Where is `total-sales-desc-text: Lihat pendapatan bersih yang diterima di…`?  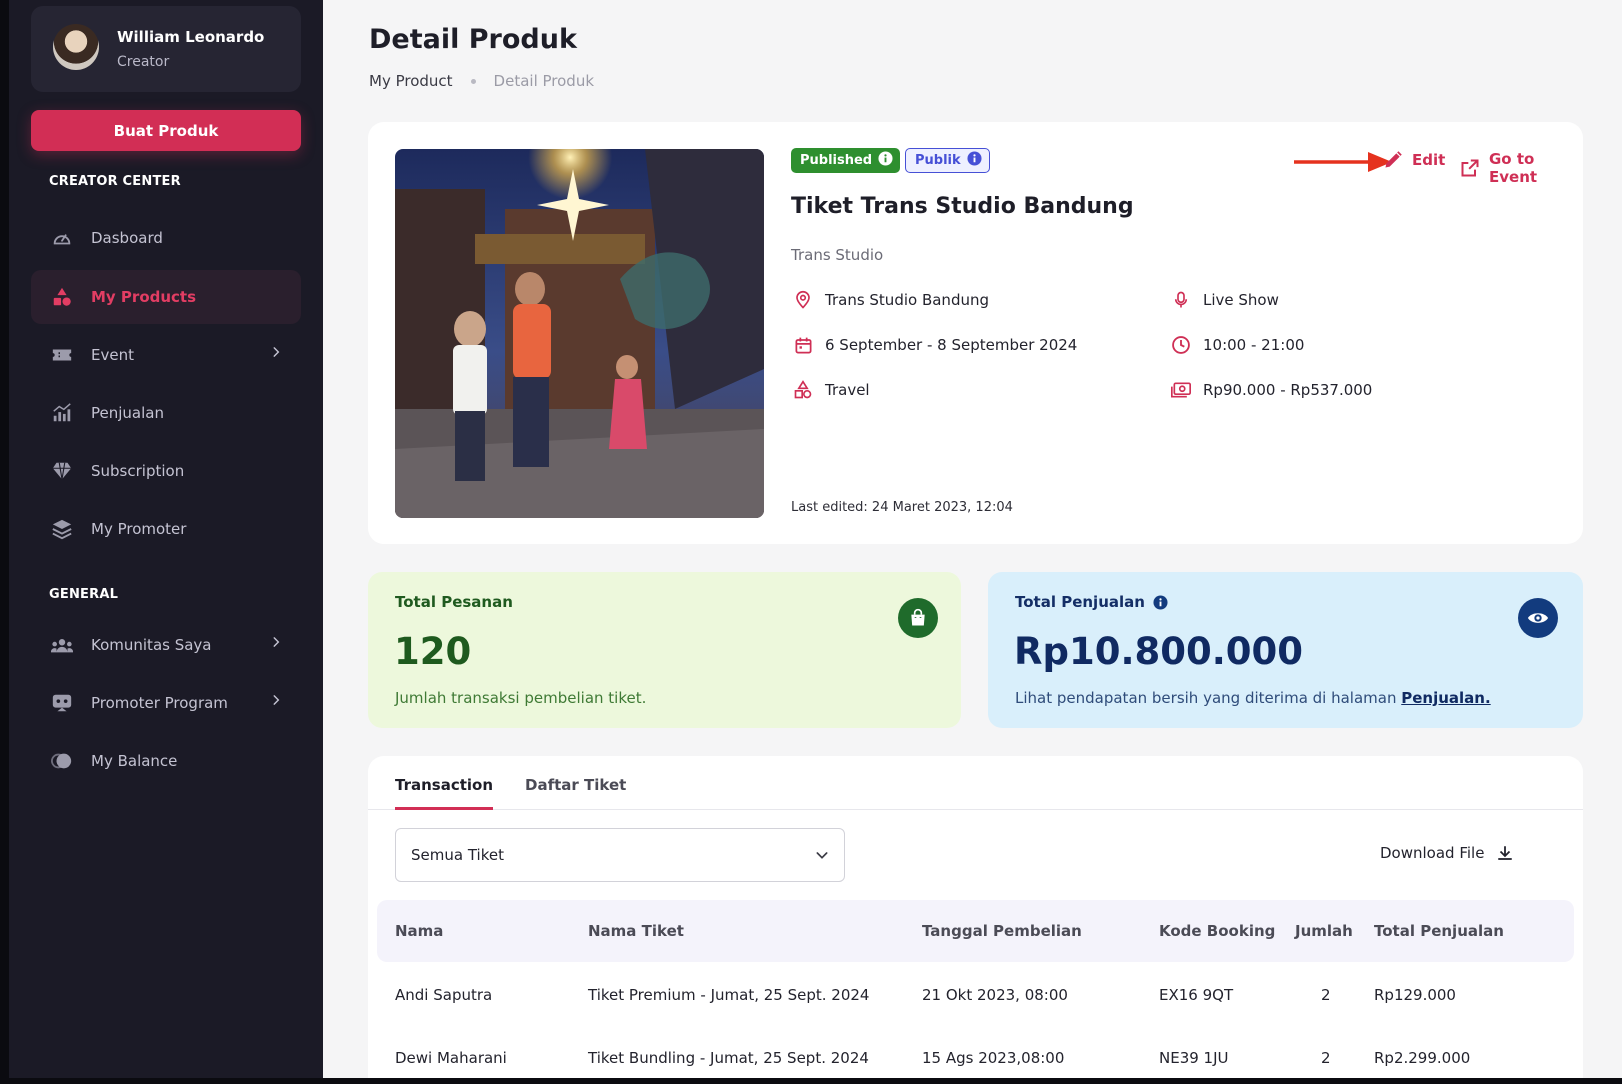
total-sales-desc-text: Lihat pendapatan bersih yang diterima di… is located at coordinates (1208, 698).